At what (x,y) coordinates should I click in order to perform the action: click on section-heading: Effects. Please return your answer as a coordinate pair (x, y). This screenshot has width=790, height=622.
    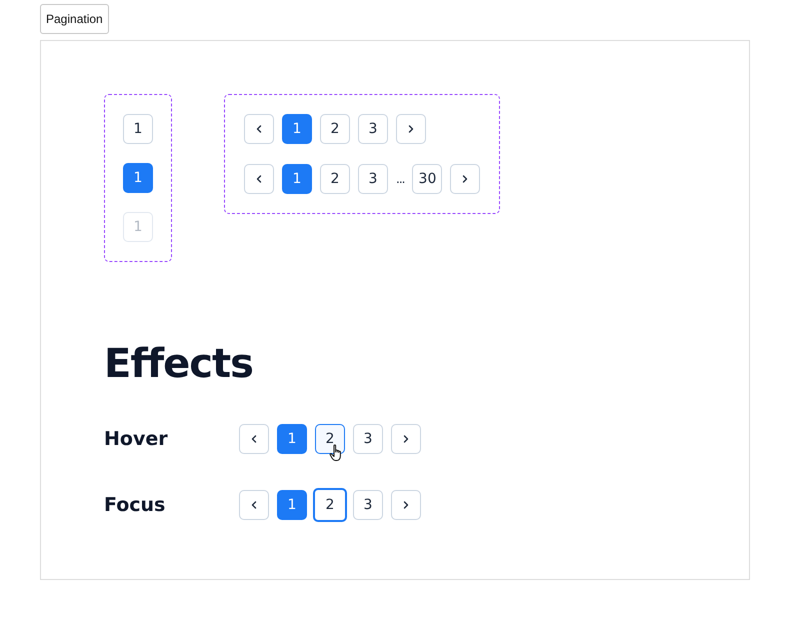
    Looking at the image, I should click on (179, 364).